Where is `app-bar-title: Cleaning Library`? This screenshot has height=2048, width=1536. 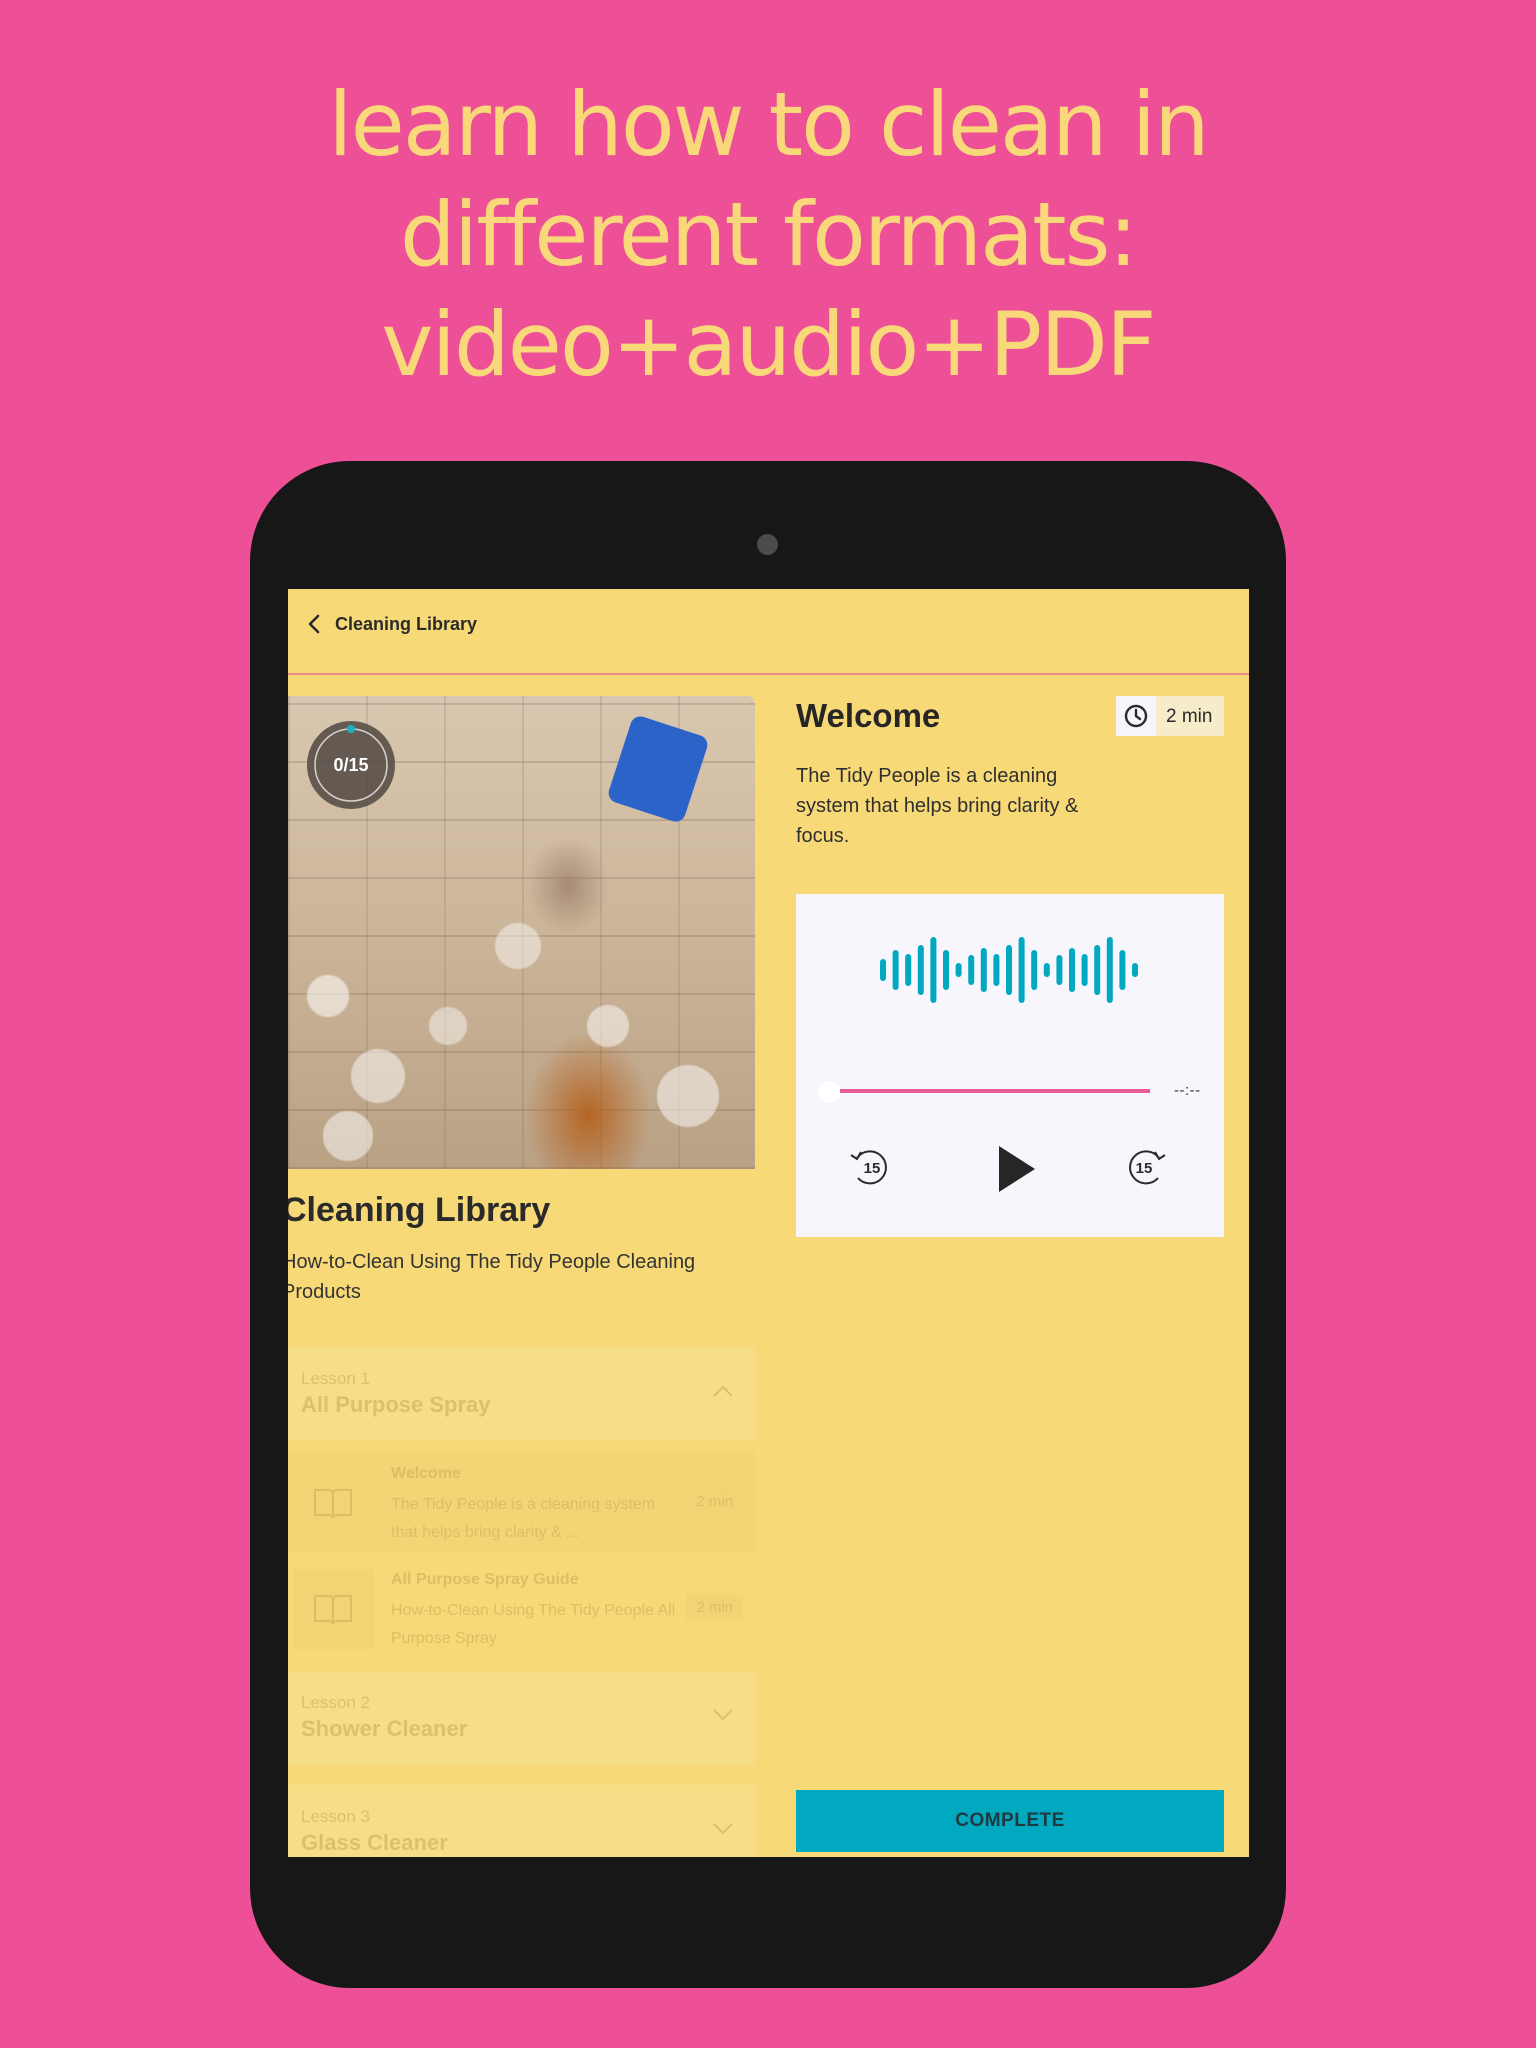
app-bar-title: Cleaning Library is located at coordinates (406, 624).